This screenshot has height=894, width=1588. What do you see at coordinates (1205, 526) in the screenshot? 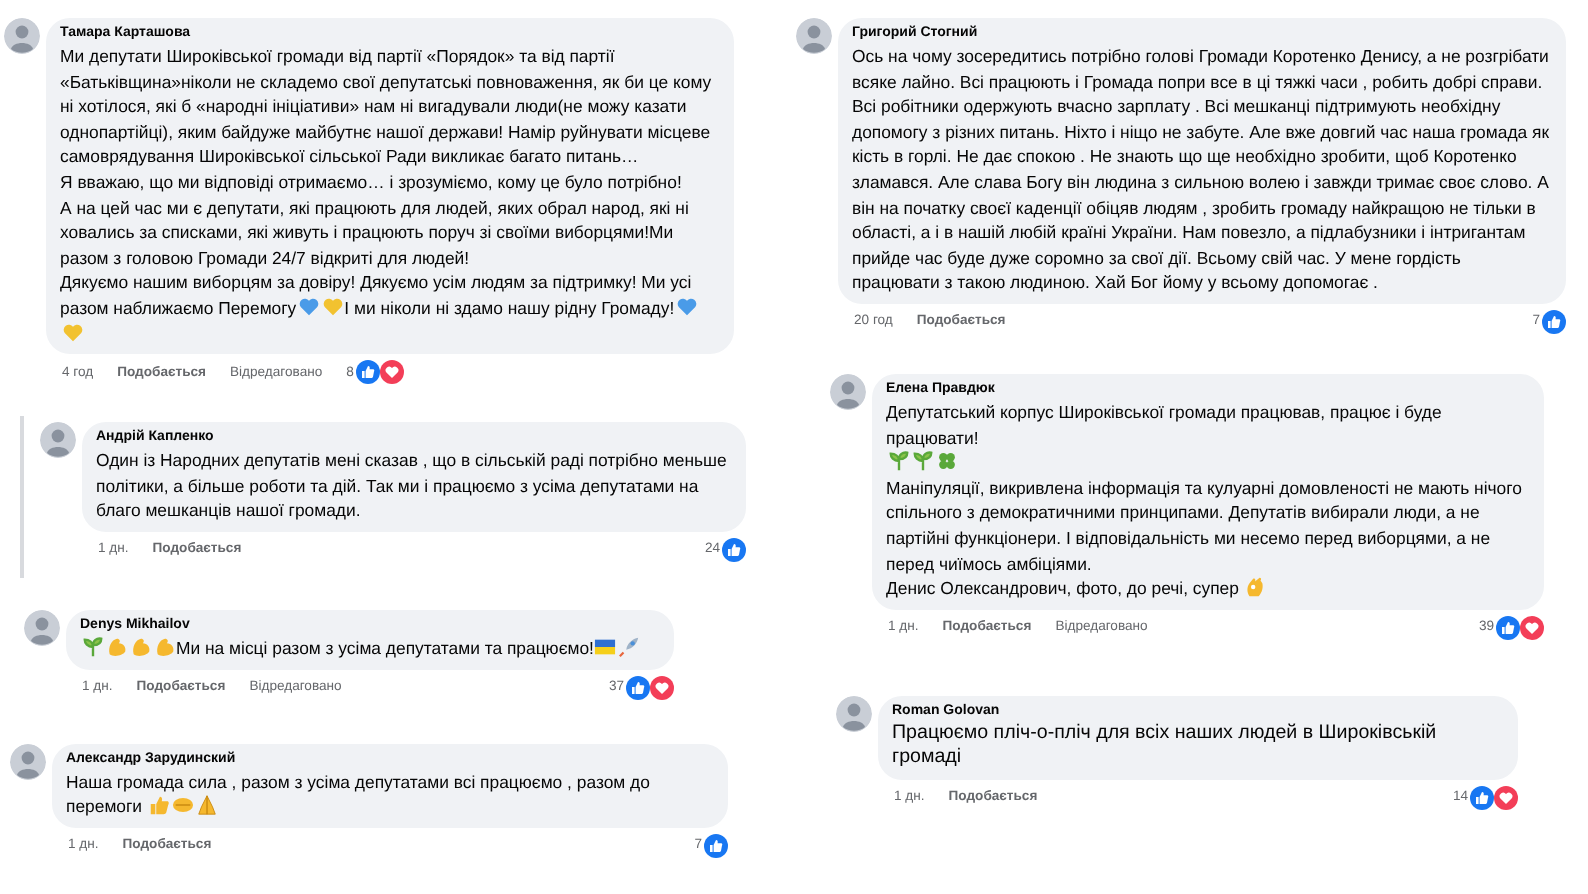
I see `comment-text: Маніпуляції, викривлена інформація та кулуарні домовленості не мають нічого спільного з демократичними принципами. Депутатів вибирали люди, а не партійні функціонери. І відповідальність ми несемо перед виборцями, а не перед чиїмось амбіціями.` at bounding box center [1205, 526].